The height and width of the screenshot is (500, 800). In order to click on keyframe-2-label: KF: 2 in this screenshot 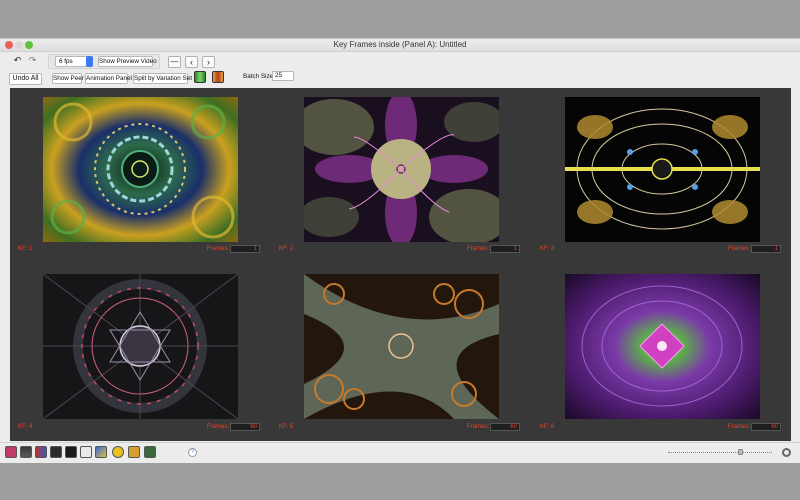, I will do `click(286, 249)`.